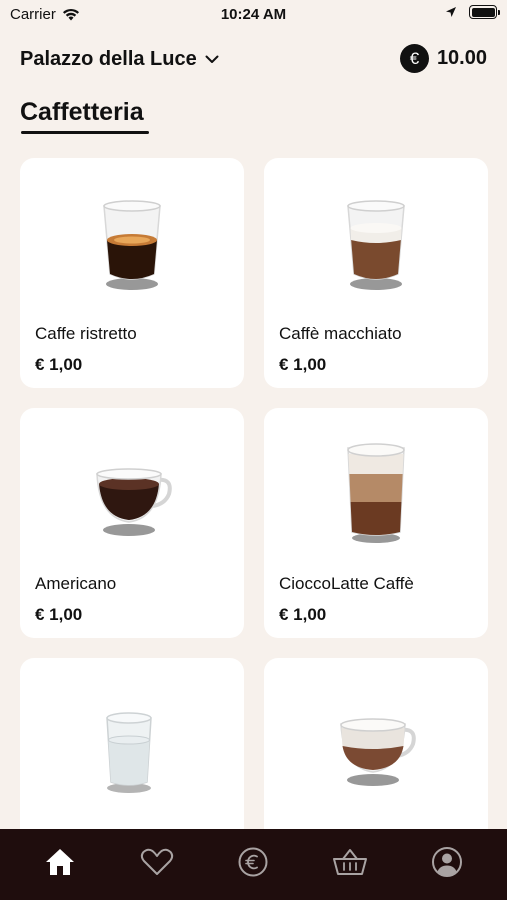  What do you see at coordinates (108, 59) in the screenshot?
I see `location-label: Palazzo della Luce` at bounding box center [108, 59].